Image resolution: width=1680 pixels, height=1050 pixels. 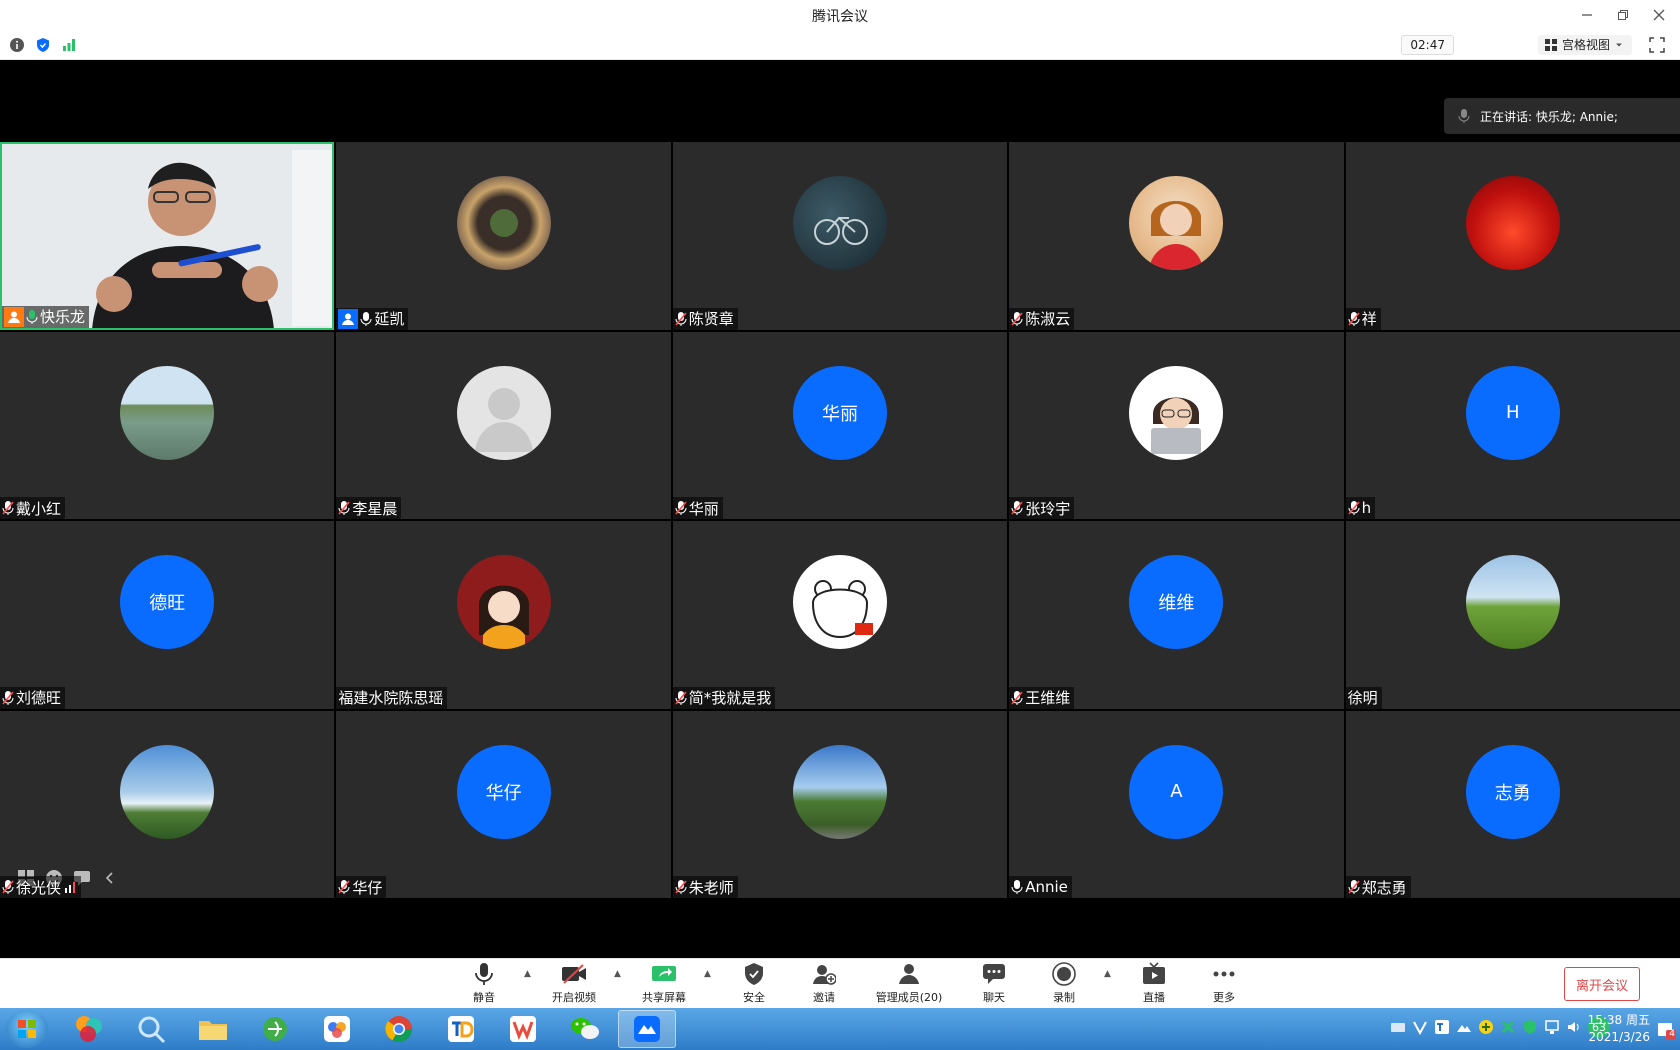 I want to click on taskbar-app-search, so click(x=151, y=1029).